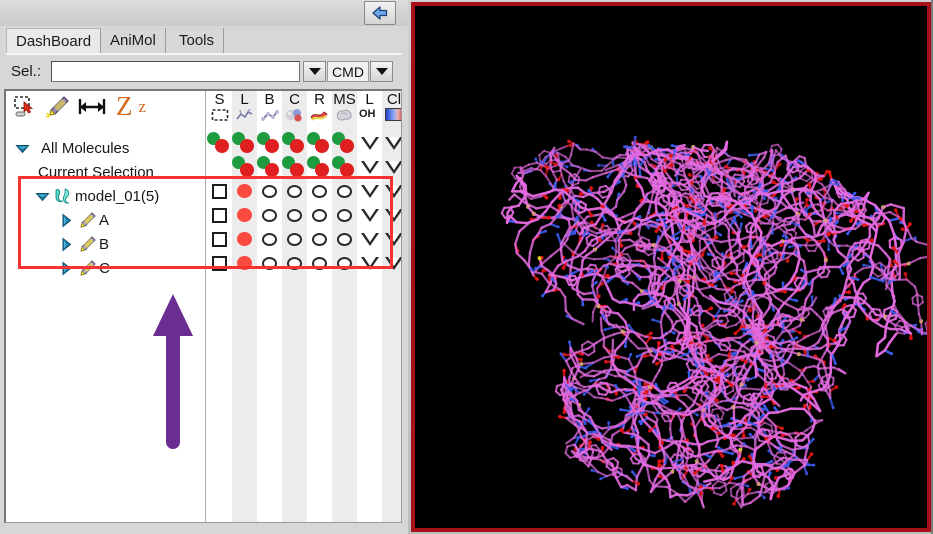 Image resolution: width=933 pixels, height=534 pixels. What do you see at coordinates (143, 106) in the screenshot?
I see `zoom-out-z-icon: z` at bounding box center [143, 106].